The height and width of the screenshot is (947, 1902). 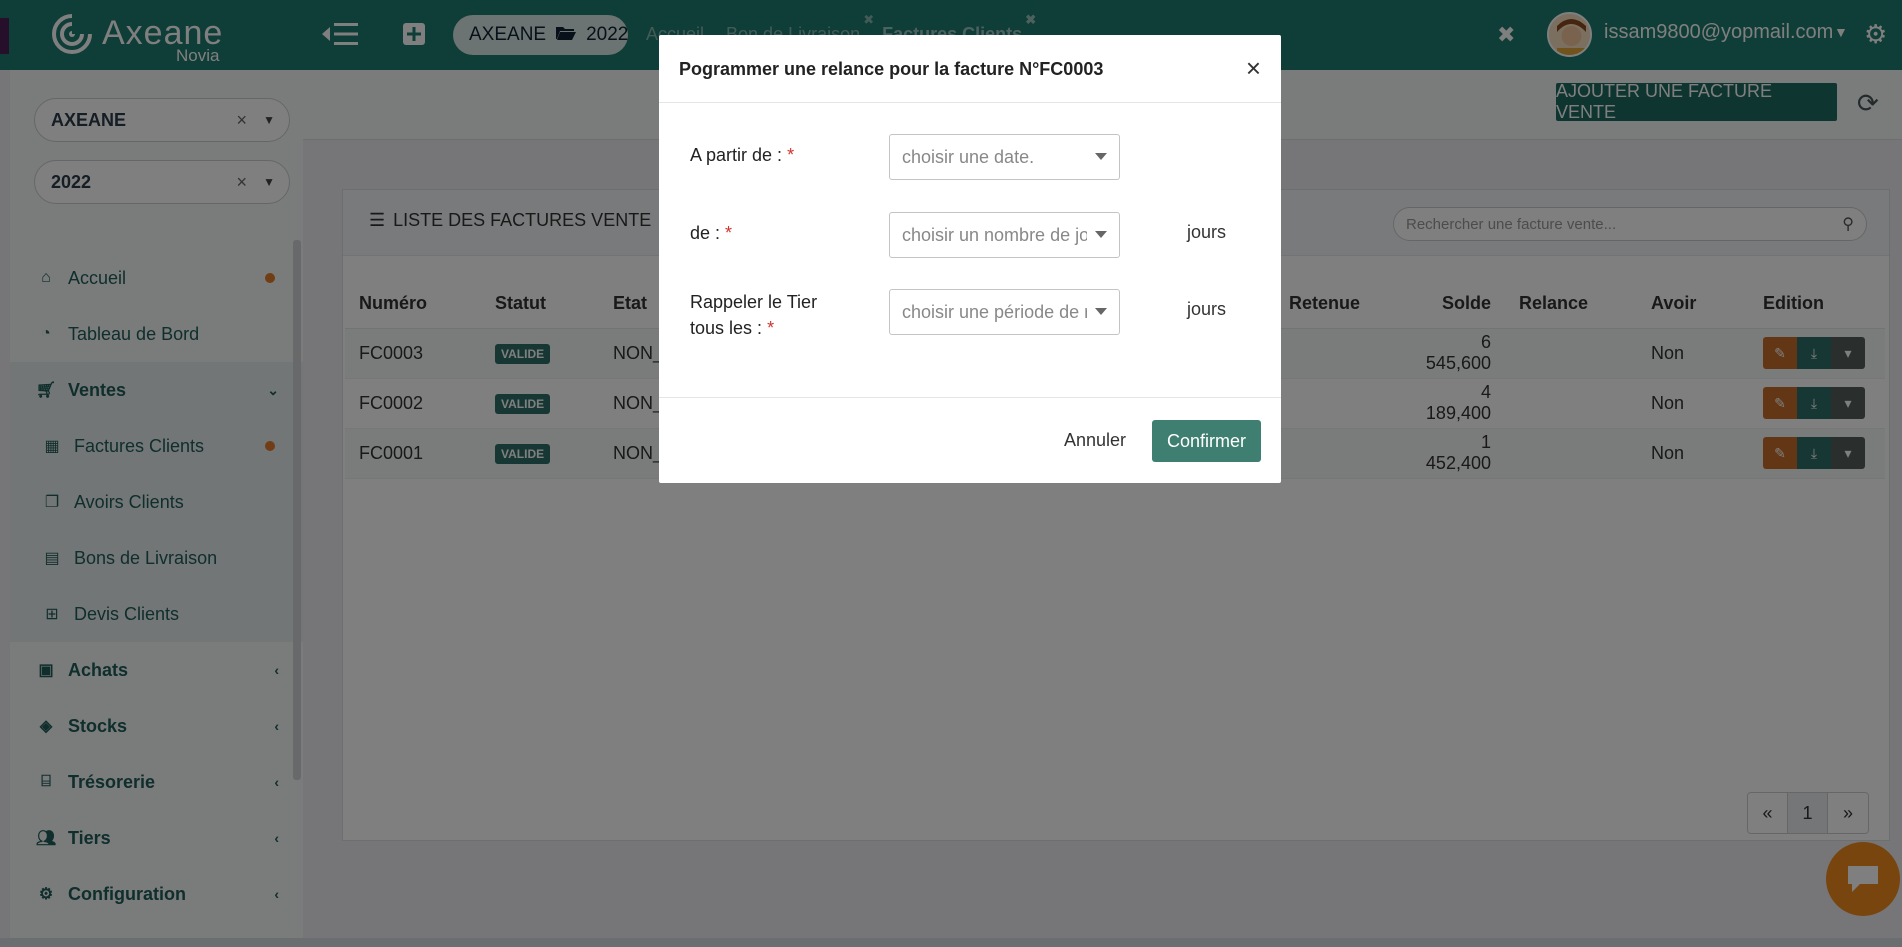 I want to click on label-text: tous les :, so click(x=726, y=328).